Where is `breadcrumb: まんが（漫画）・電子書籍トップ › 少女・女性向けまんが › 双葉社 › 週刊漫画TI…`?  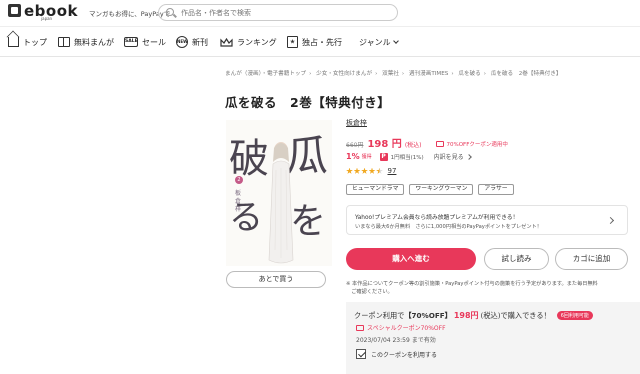 breadcrumb: まんが（漫画）・電子書籍トップ › 少女・女性向けまんが › 双葉社 › 週刊漫画TI… is located at coordinates (393, 74).